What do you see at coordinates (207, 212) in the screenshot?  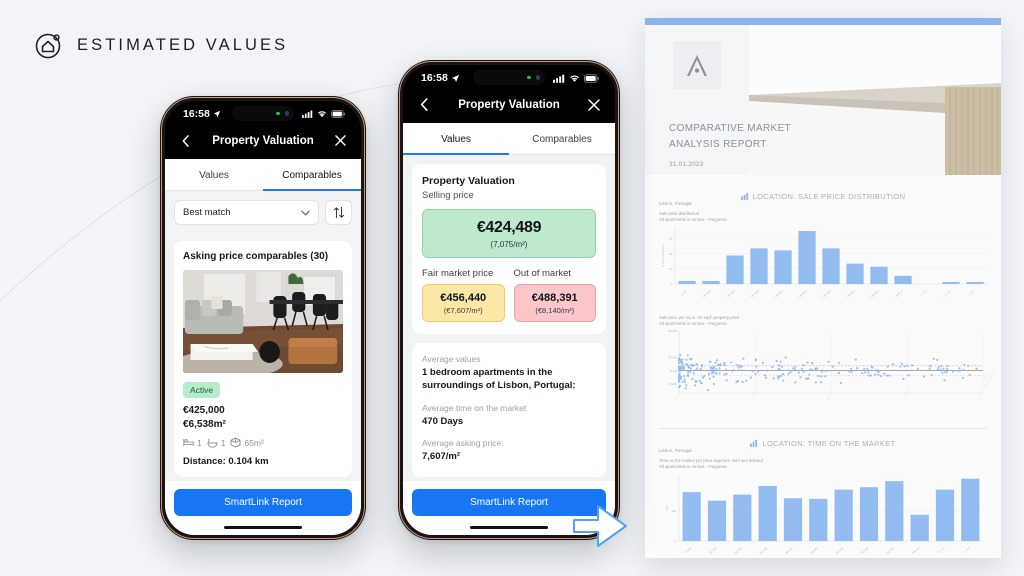 I see `sort-select-value: Best match` at bounding box center [207, 212].